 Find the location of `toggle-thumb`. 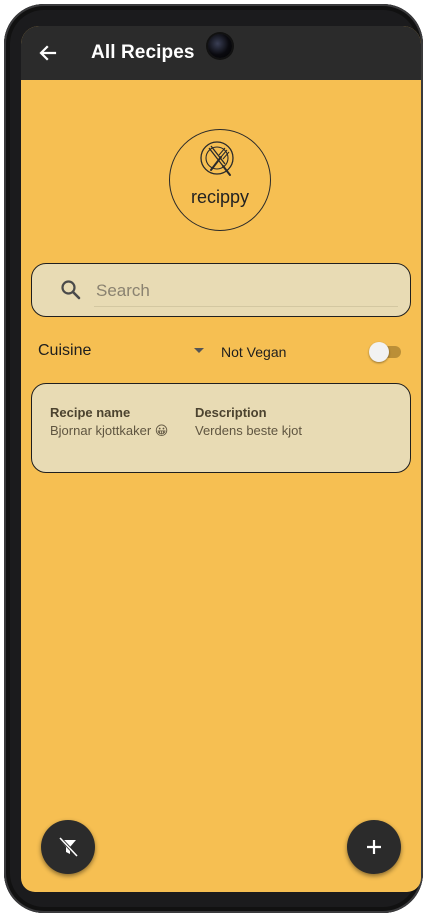

toggle-thumb is located at coordinates (379, 352).